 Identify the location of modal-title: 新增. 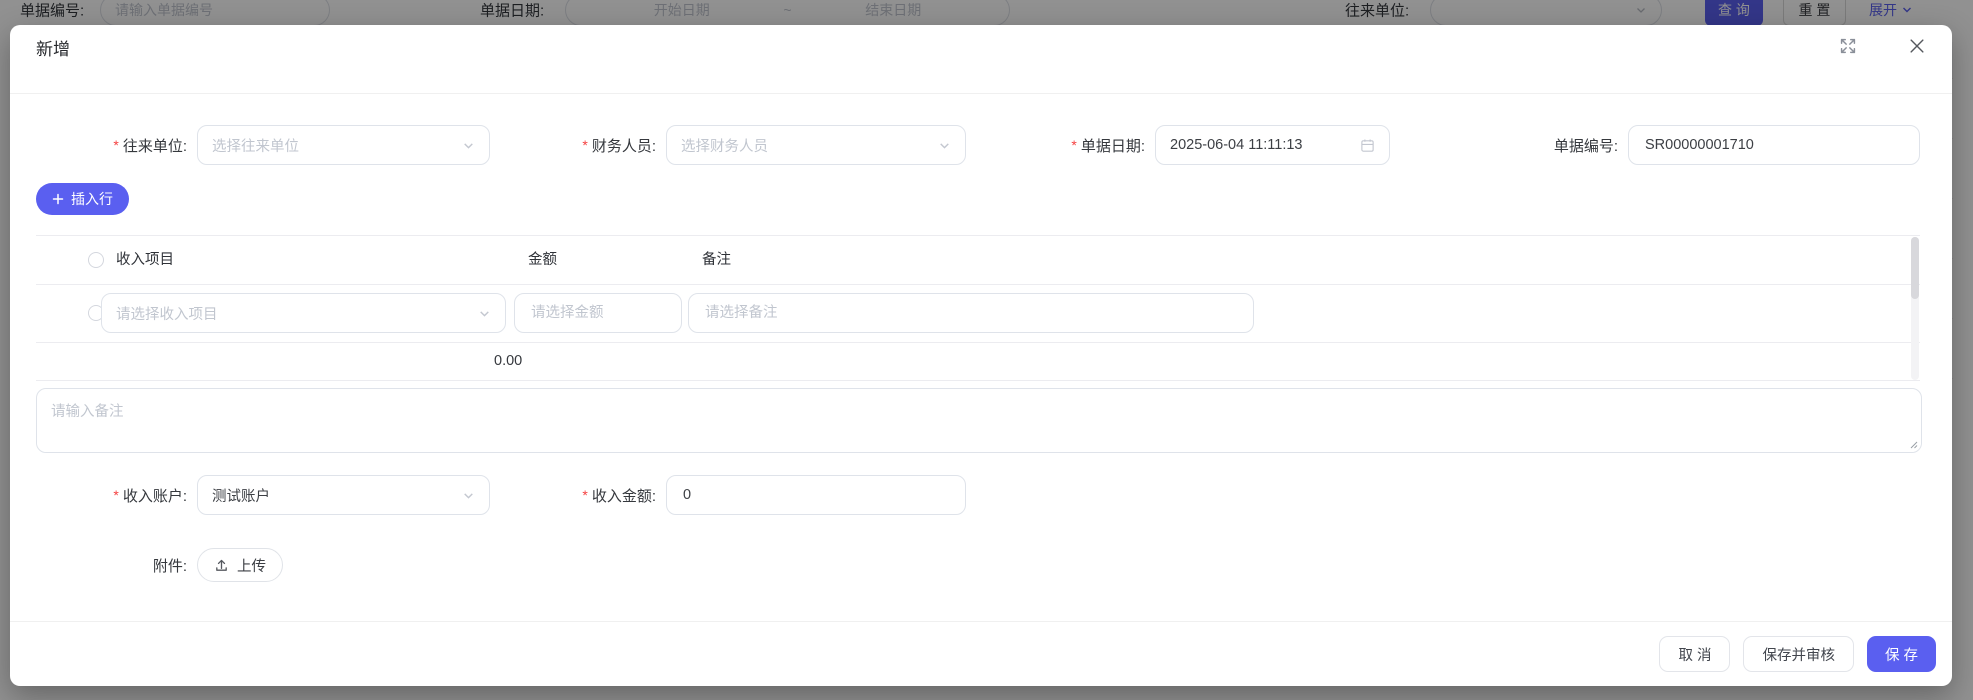
(53, 49).